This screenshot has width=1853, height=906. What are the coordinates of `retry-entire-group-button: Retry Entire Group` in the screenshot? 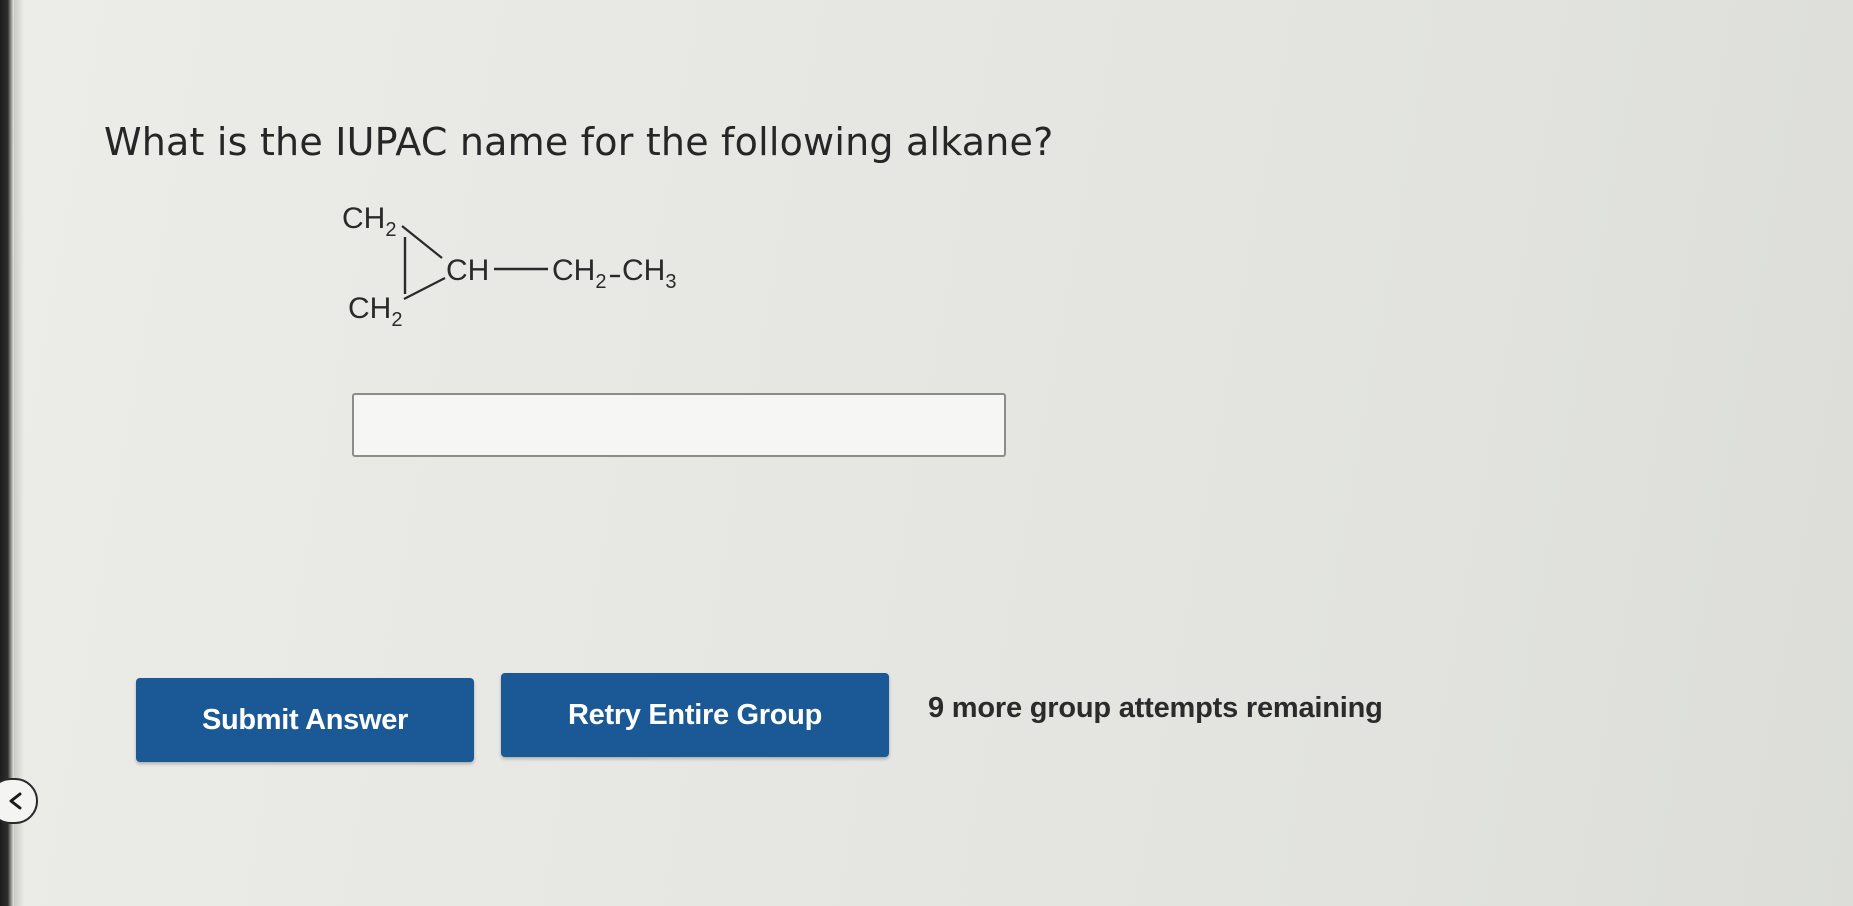 It's located at (695, 715).